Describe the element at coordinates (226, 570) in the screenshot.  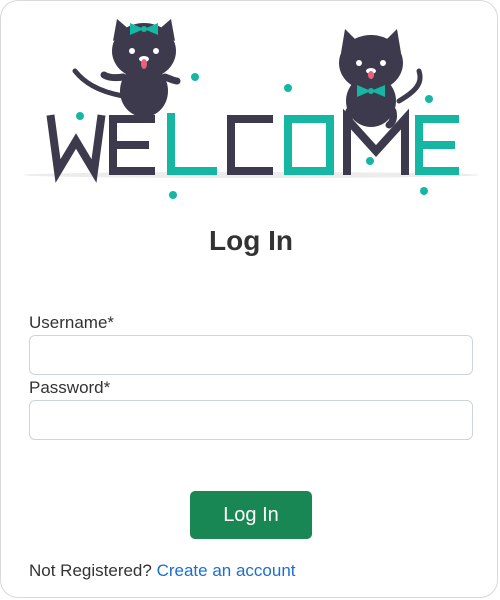
I see `create-account-link: Create an account` at that location.